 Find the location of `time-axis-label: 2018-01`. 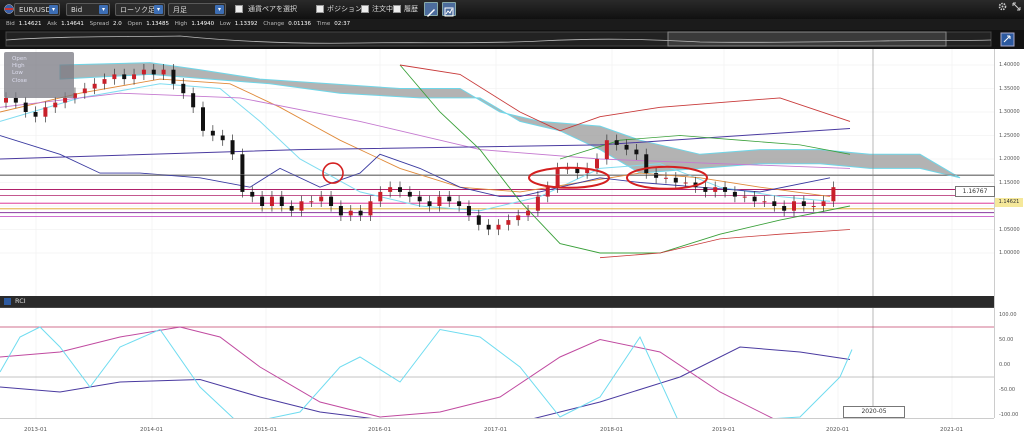

time-axis-label: 2018-01 is located at coordinates (611, 430).